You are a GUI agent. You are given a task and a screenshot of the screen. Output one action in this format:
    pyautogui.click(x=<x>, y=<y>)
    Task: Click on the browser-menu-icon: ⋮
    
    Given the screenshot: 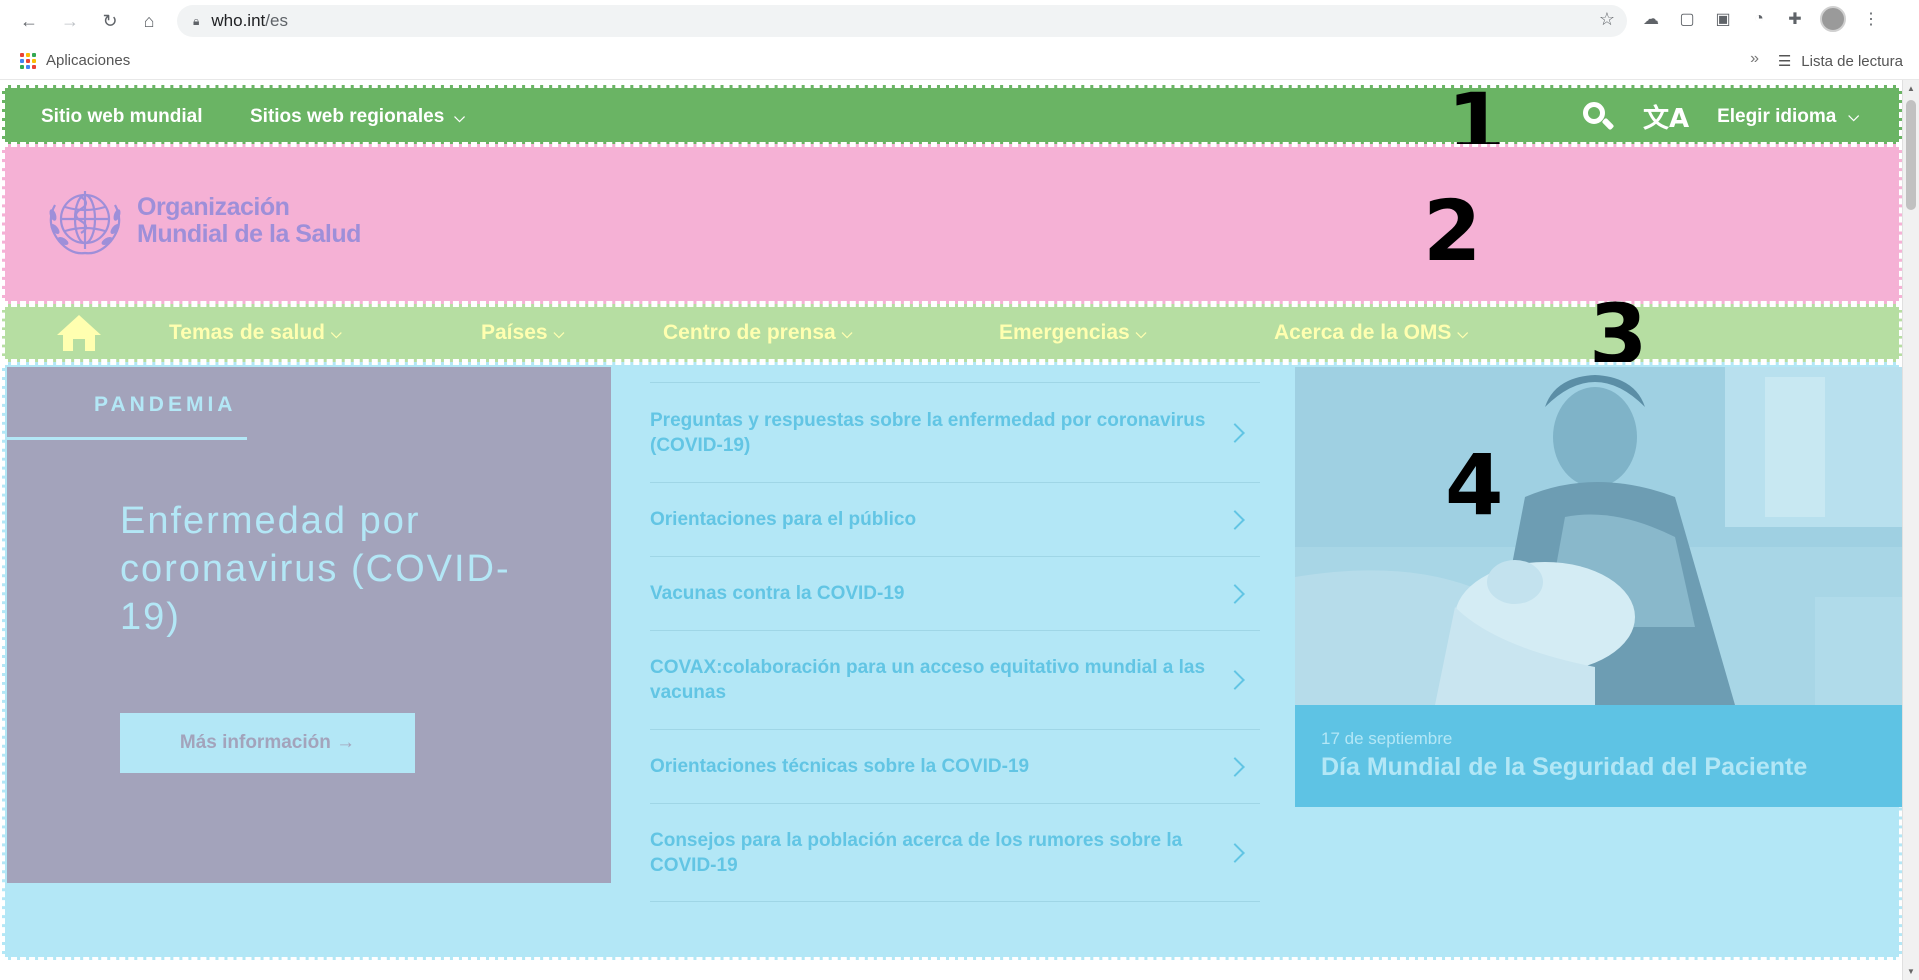 What is the action you would take?
    pyautogui.click(x=1871, y=19)
    